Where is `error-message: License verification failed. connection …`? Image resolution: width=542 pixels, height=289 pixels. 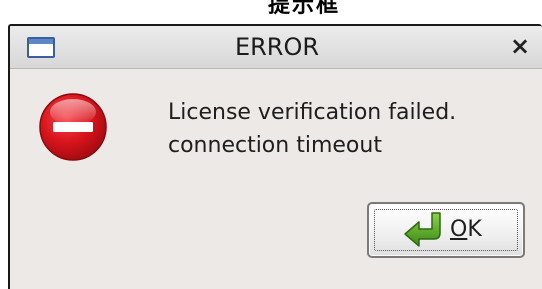
error-message: License verification failed. connection … is located at coordinates (312, 129).